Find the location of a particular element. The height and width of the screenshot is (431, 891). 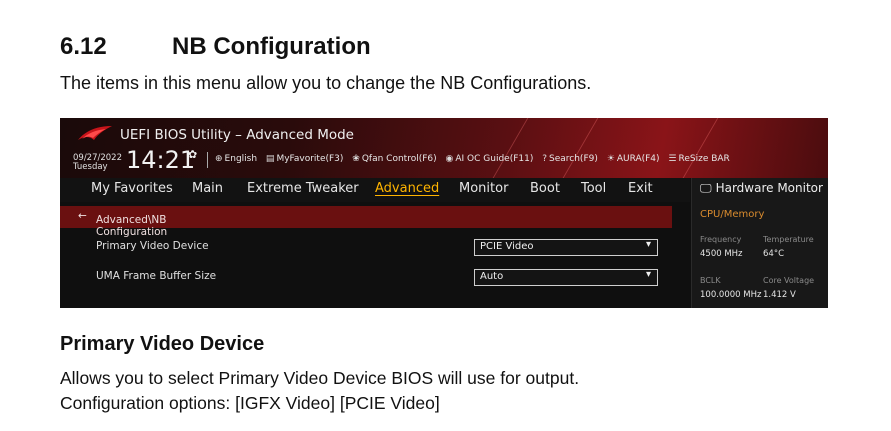

hw-monitor-title: 🖵 Hardware Monitor is located at coordinates (761, 188).